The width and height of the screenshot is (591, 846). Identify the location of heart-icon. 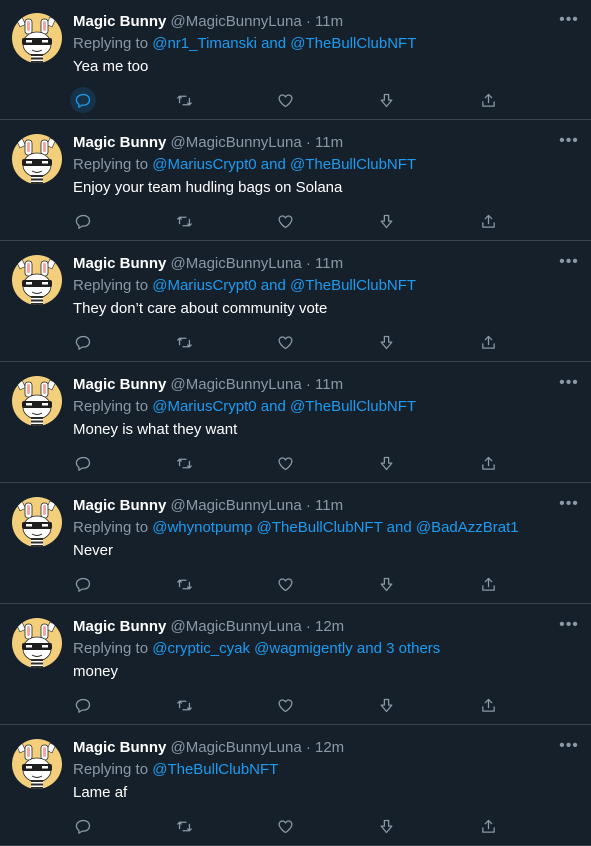
(285, 584).